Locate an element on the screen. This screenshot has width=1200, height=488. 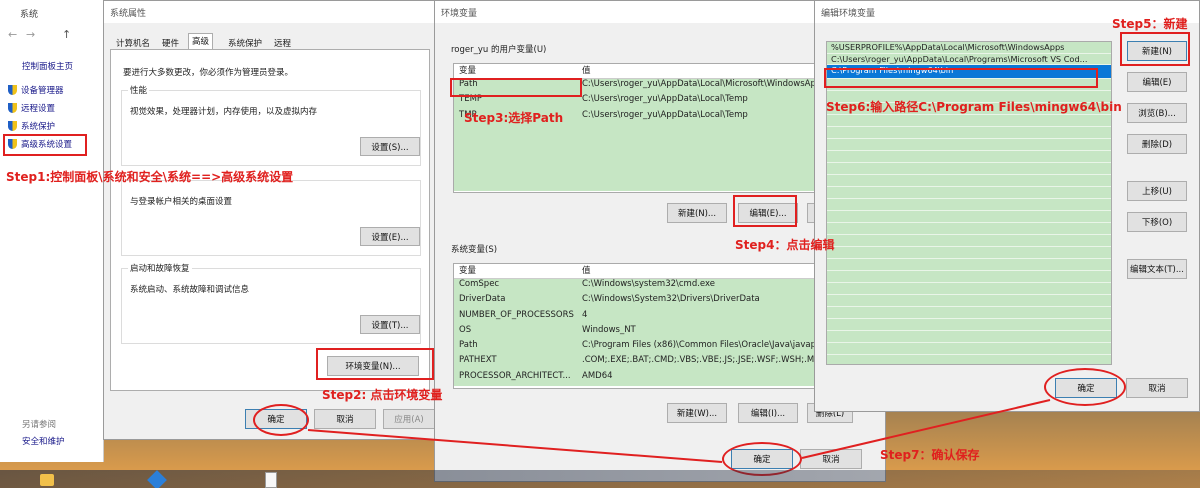
step2-annotation: Step2: 点击环境变量 is located at coordinates (382, 395).